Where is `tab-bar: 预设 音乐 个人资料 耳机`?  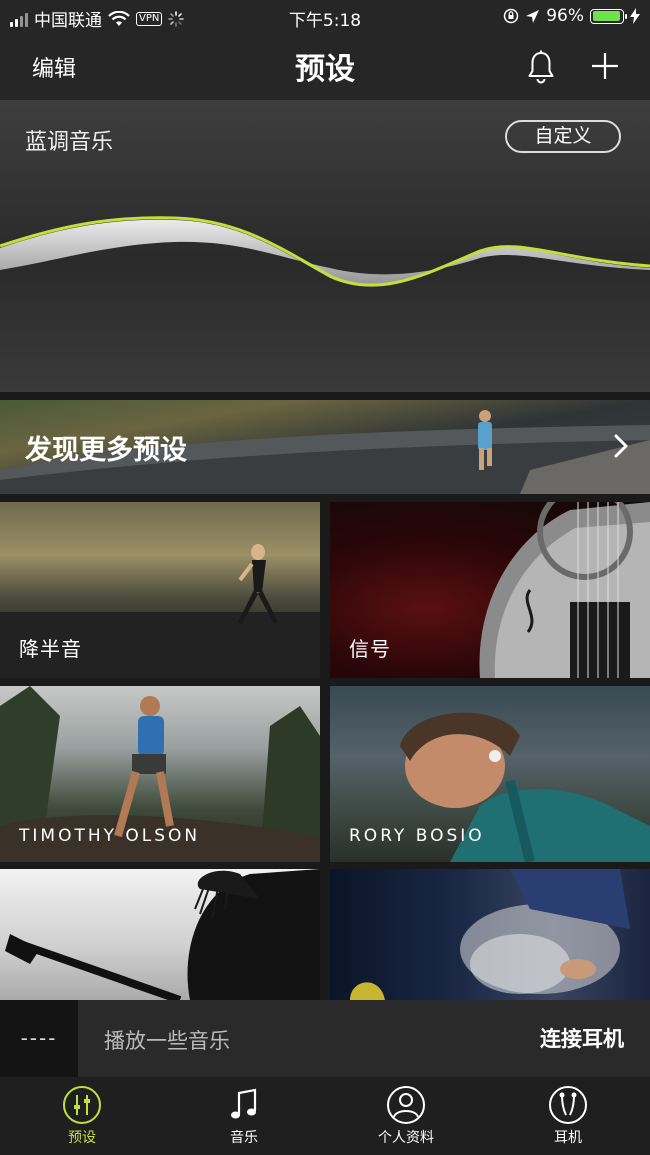 tab-bar: 预设 音乐 个人资料 耳机 is located at coordinates (325, 1116).